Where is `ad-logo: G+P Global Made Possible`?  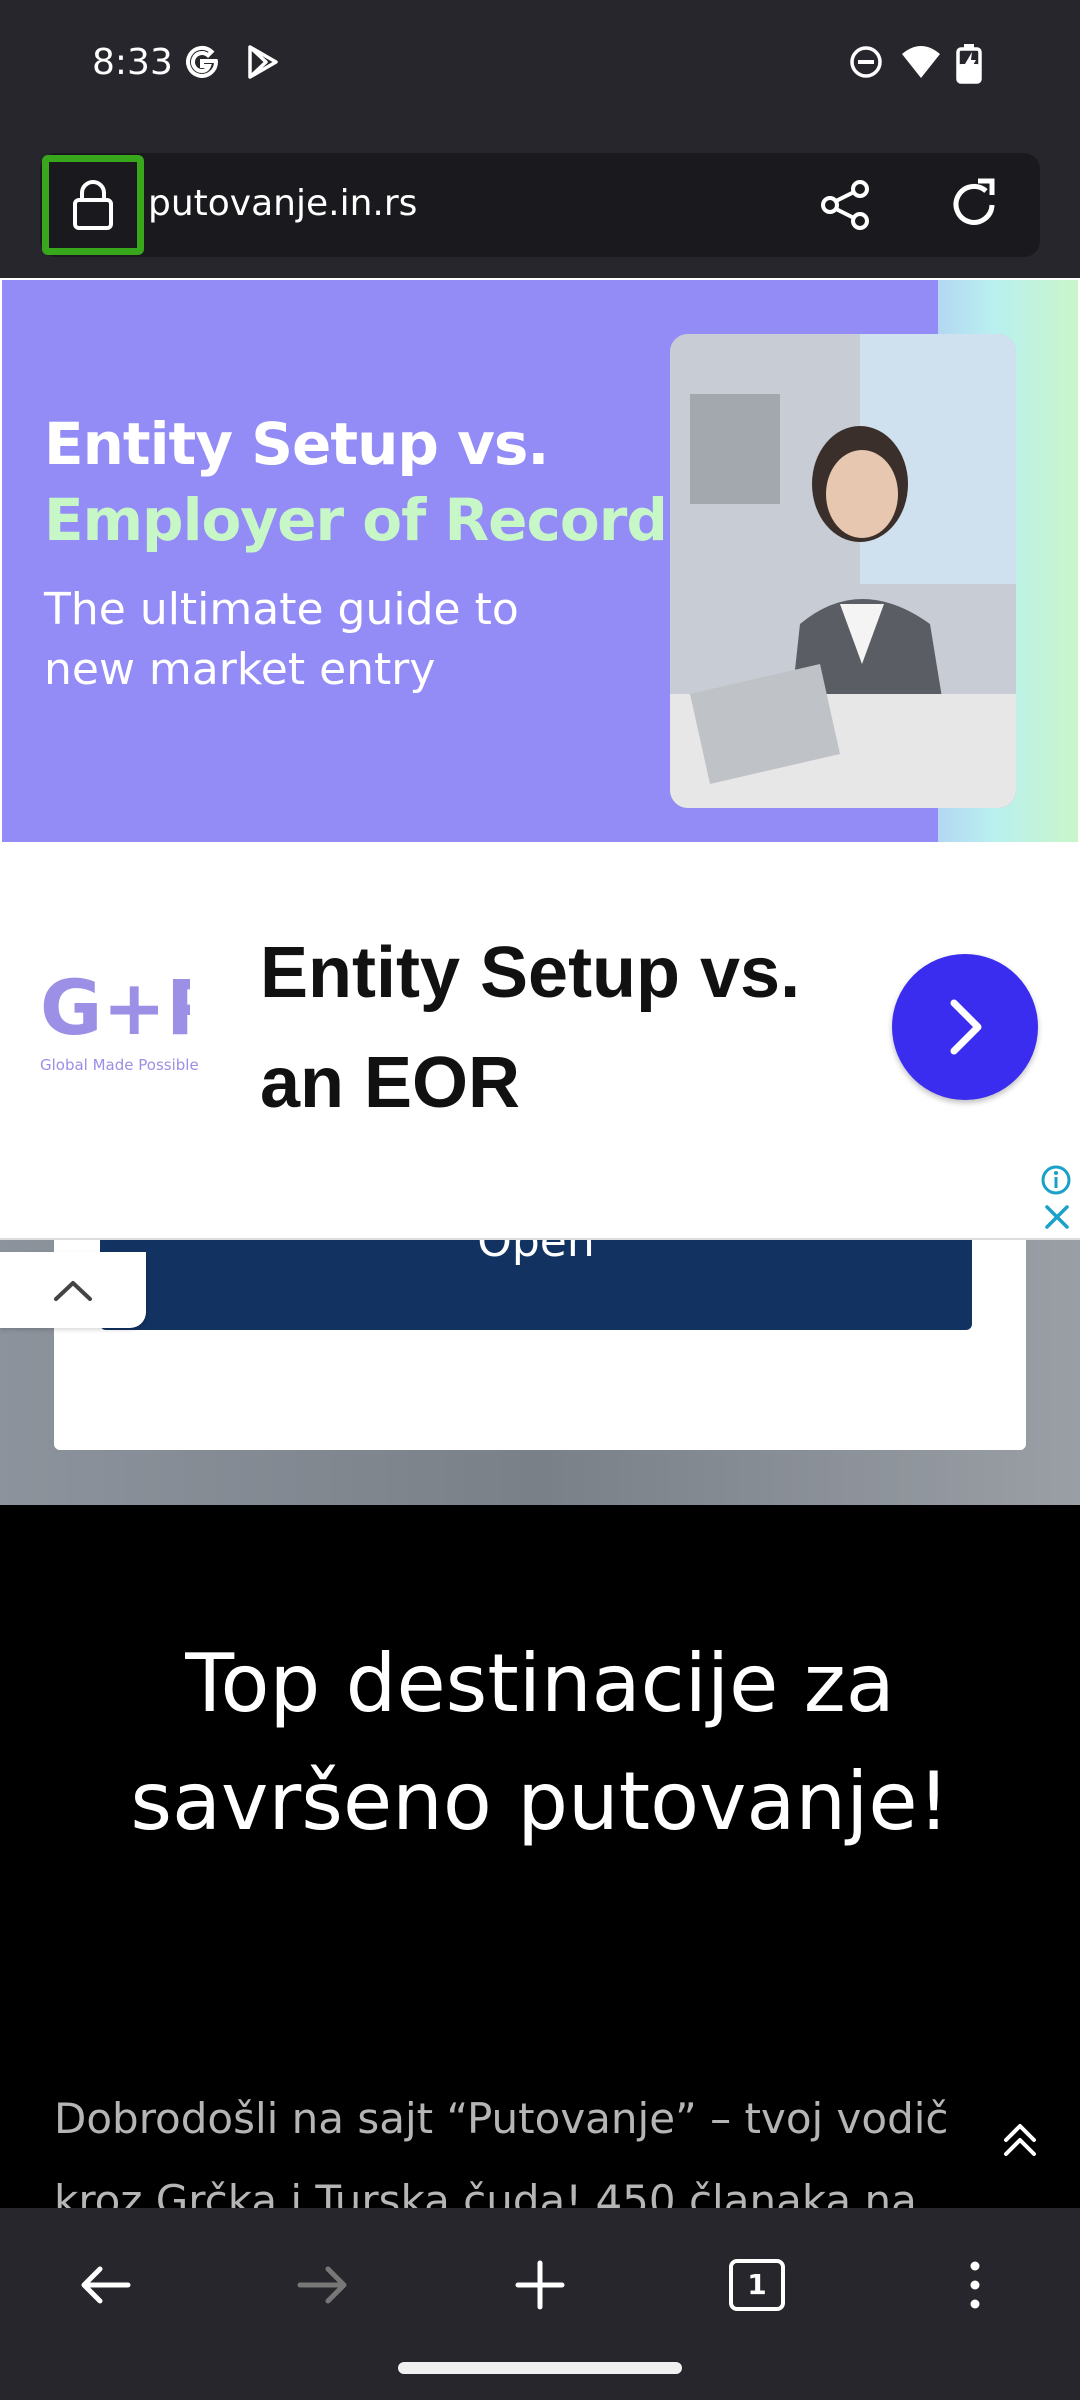
ad-logo: G+P Global Made Possible is located at coordinates (131, 1025).